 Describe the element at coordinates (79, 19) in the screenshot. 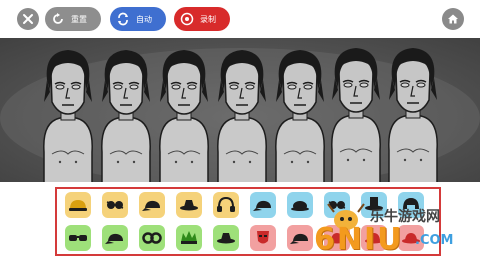

I see `reset-label: 重置` at that location.